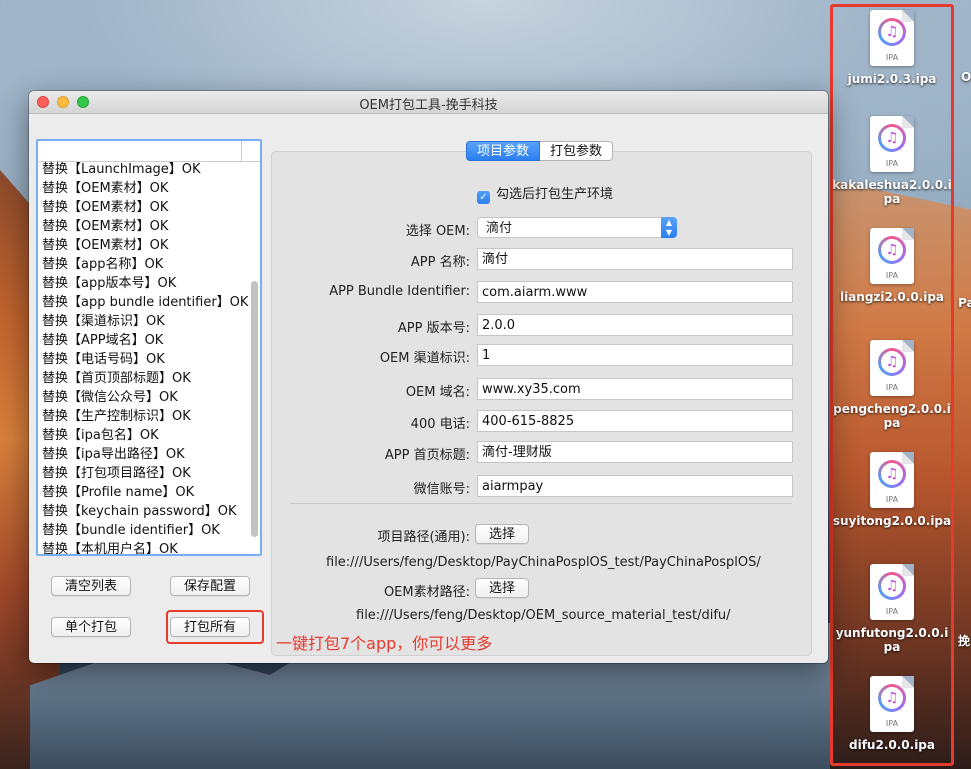 The width and height of the screenshot is (971, 769). Describe the element at coordinates (145, 340) in the screenshot. I see `log-item: 替换【APP域名】OK` at that location.